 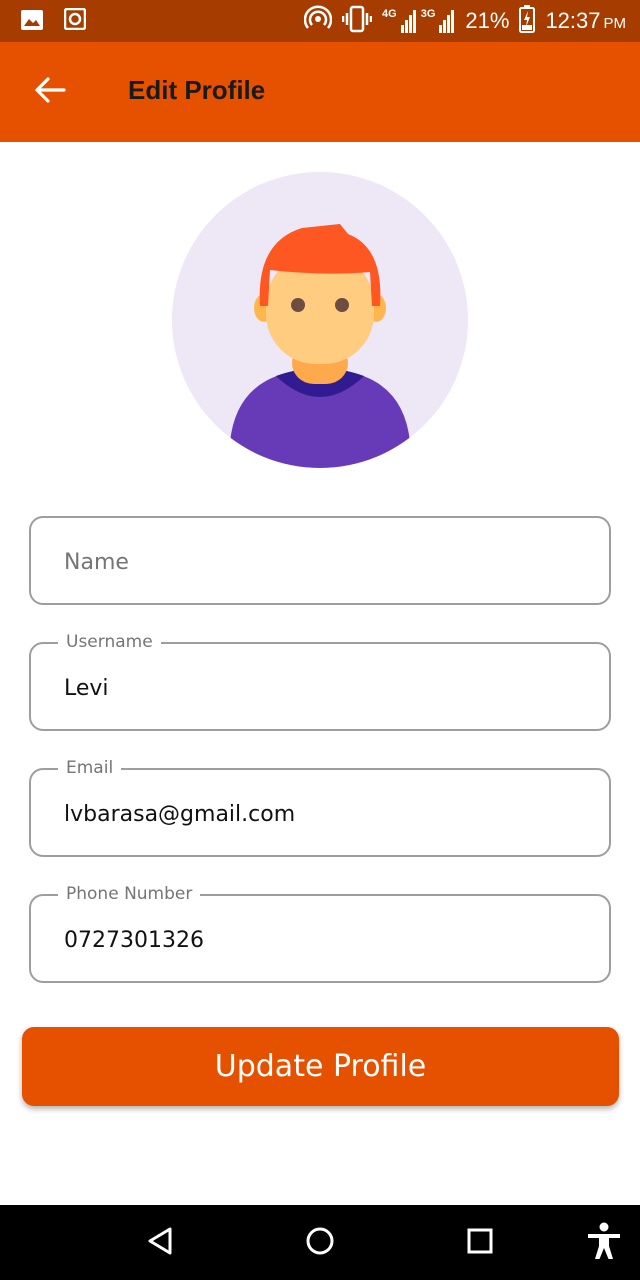 What do you see at coordinates (487, 20) in the screenshot?
I see `battery-percent: 21%` at bounding box center [487, 20].